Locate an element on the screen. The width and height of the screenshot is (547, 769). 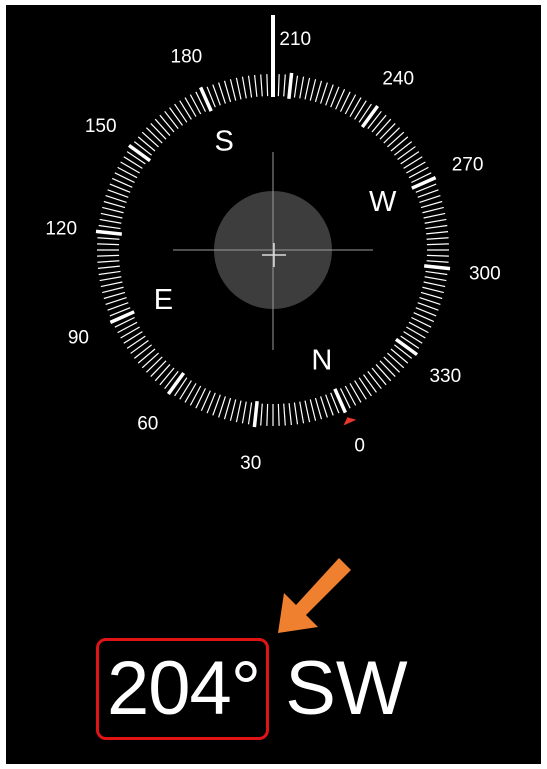
degree-label-0: 0 is located at coordinates (359, 446).